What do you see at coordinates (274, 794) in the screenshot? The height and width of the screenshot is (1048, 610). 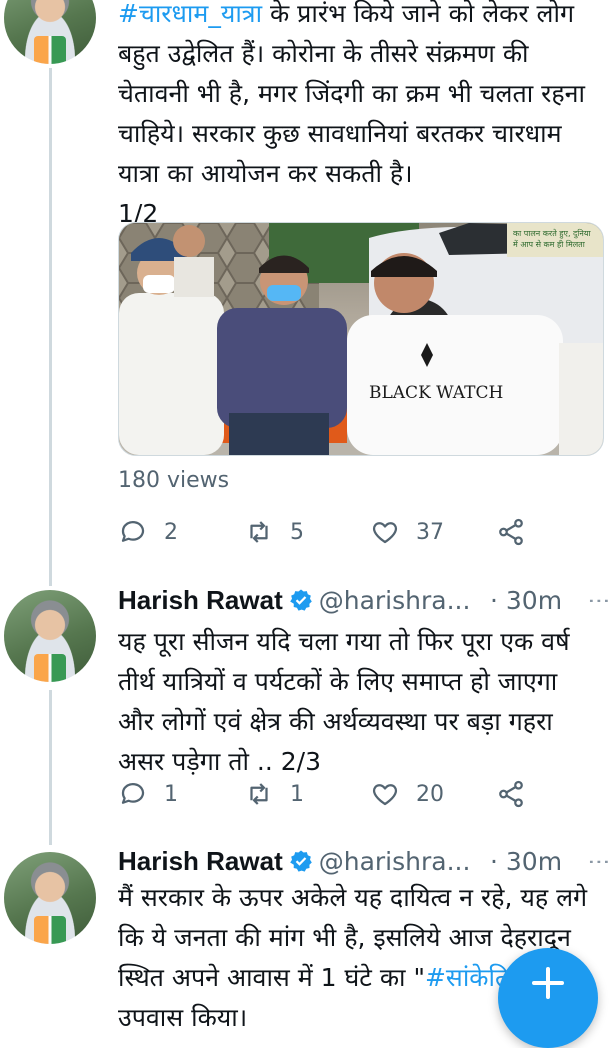 I see `retweet-button: 1` at bounding box center [274, 794].